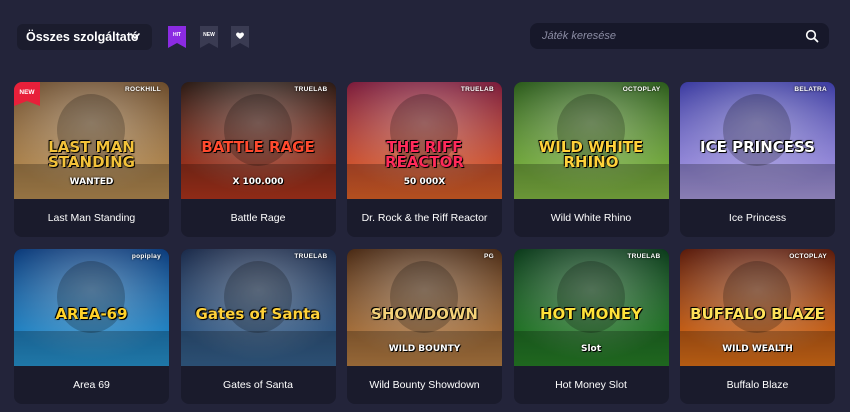  I want to click on game-title: Last Man Standing, so click(91, 218).